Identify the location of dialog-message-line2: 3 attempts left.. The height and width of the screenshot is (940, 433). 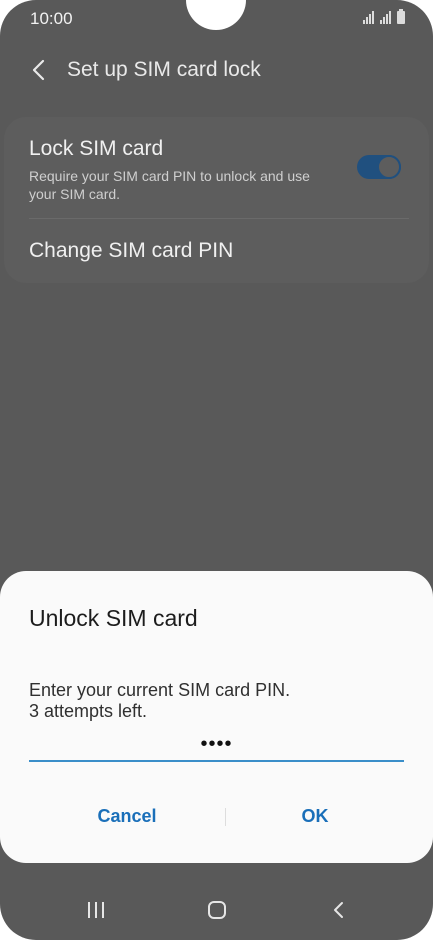
(88, 711).